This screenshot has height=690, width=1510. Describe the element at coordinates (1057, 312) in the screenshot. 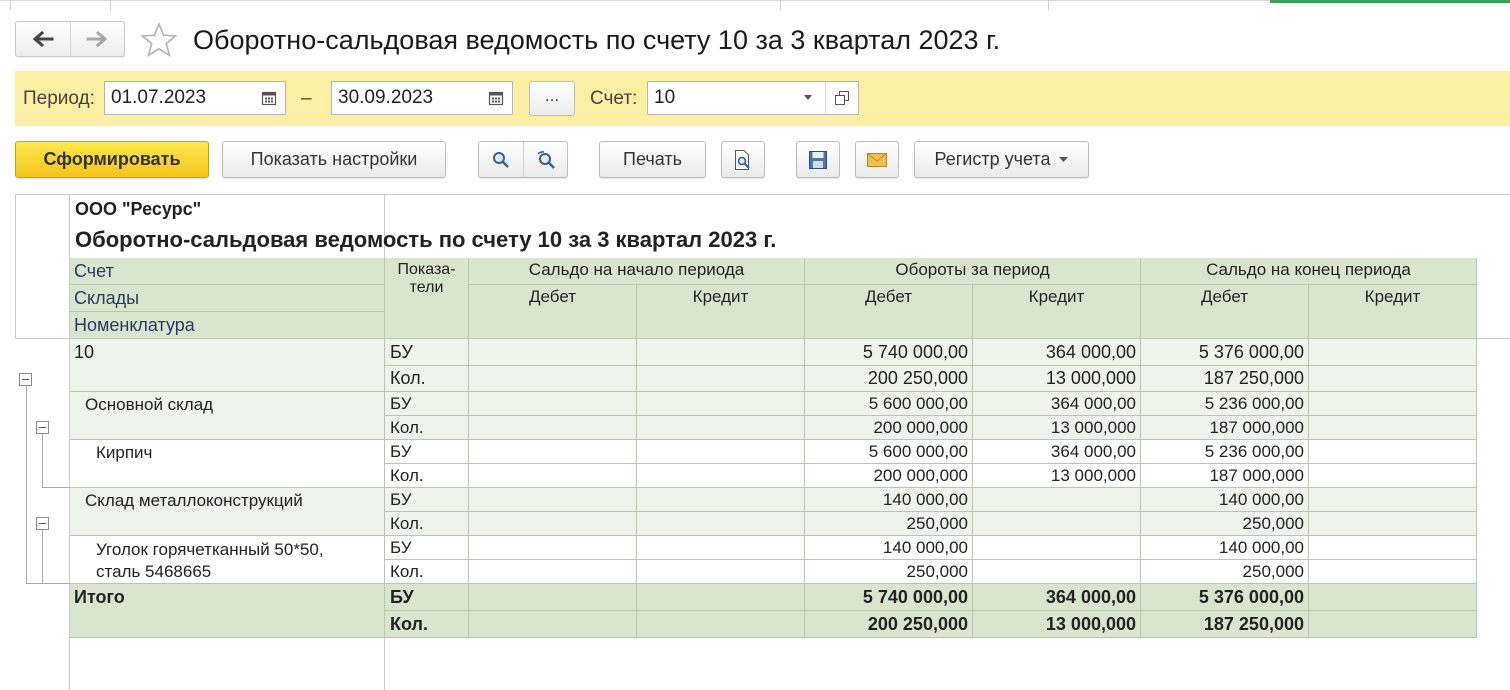

I see `header-turnover-credit: Кредит` at that location.